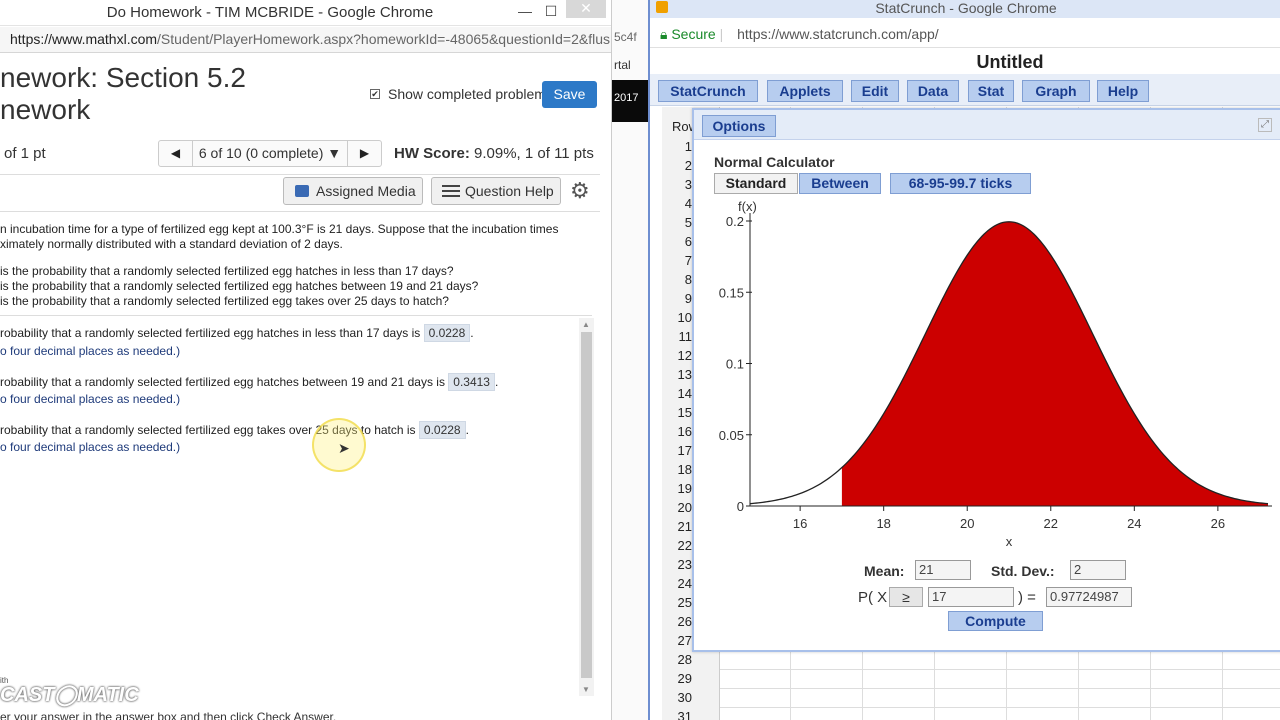 This screenshot has width=1280, height=720. I want to click on expand-icon: ⤢, so click(1265, 125).